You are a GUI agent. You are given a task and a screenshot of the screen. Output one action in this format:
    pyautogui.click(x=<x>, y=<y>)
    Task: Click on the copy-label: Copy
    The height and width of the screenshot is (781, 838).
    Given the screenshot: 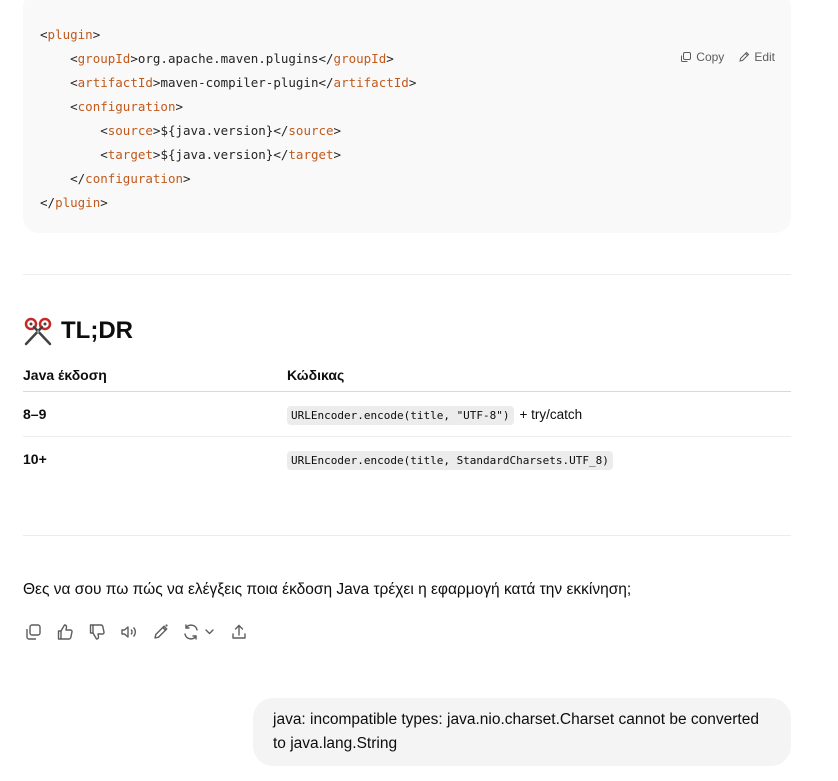 What is the action you would take?
    pyautogui.click(x=710, y=57)
    